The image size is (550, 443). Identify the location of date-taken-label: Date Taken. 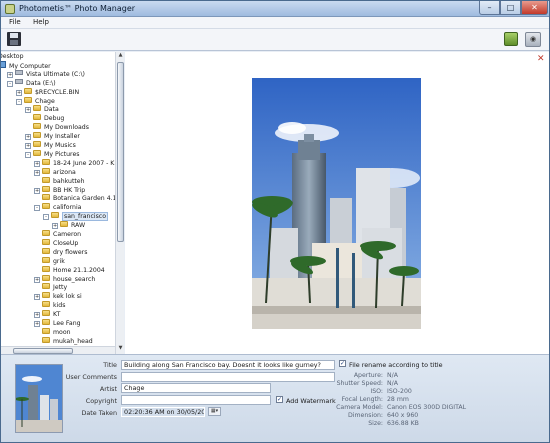
(99, 413).